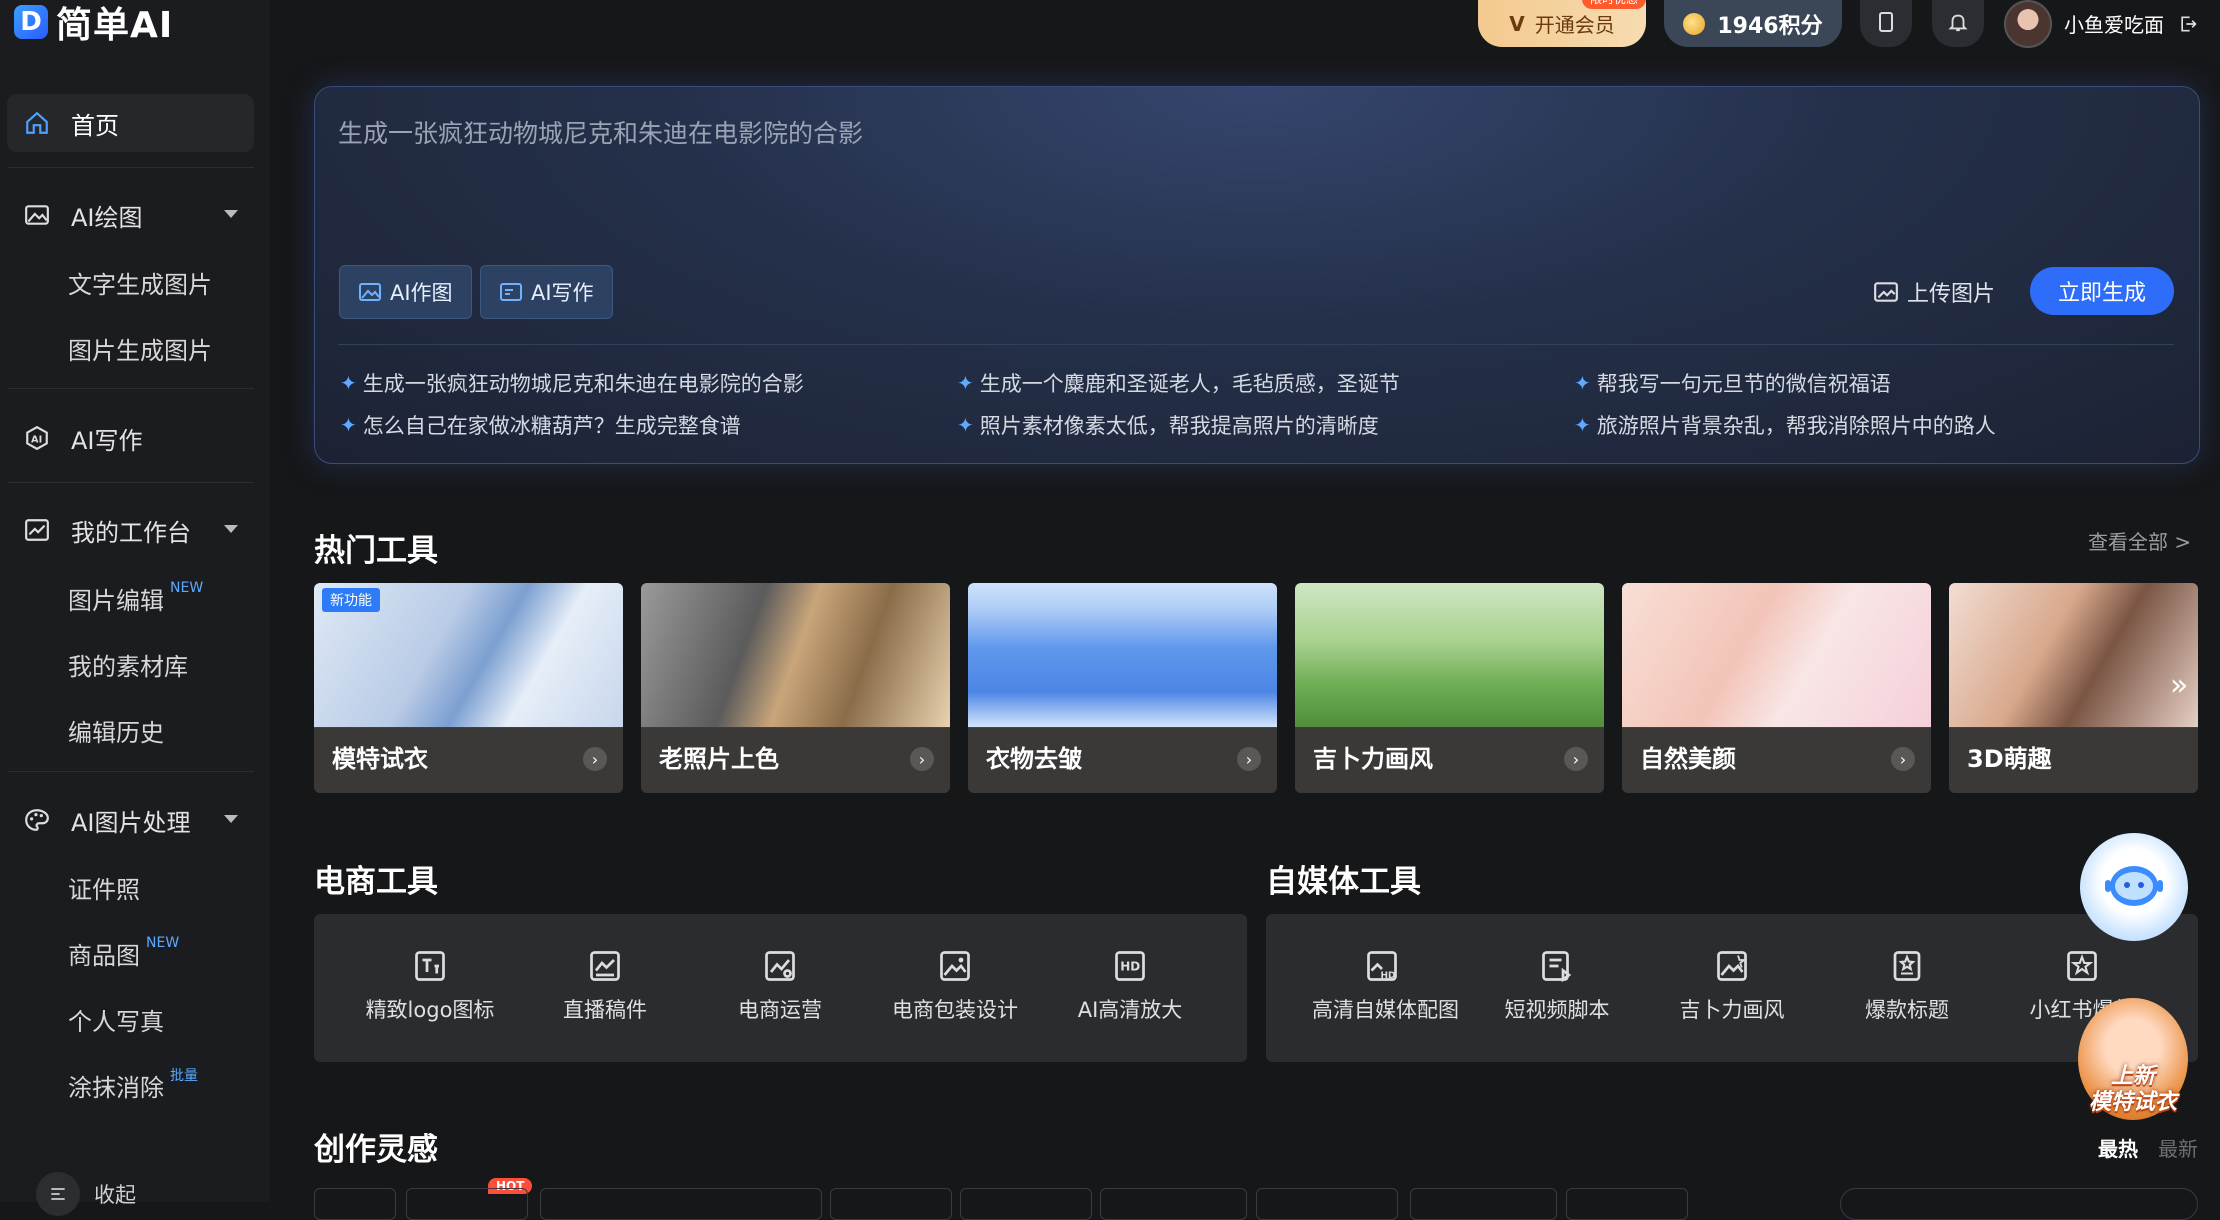  What do you see at coordinates (1732, 383) in the screenshot?
I see `suggestion-item: ✦ 帮我写一句元旦节的微信祝福语` at bounding box center [1732, 383].